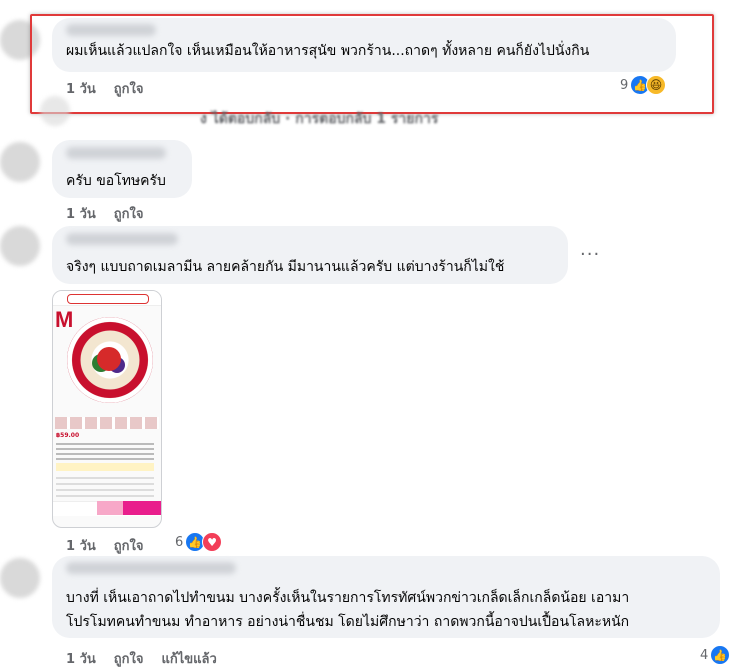 The height and width of the screenshot is (669, 753). Describe the element at coordinates (105, 467) in the screenshot. I see `promo-strip` at that location.